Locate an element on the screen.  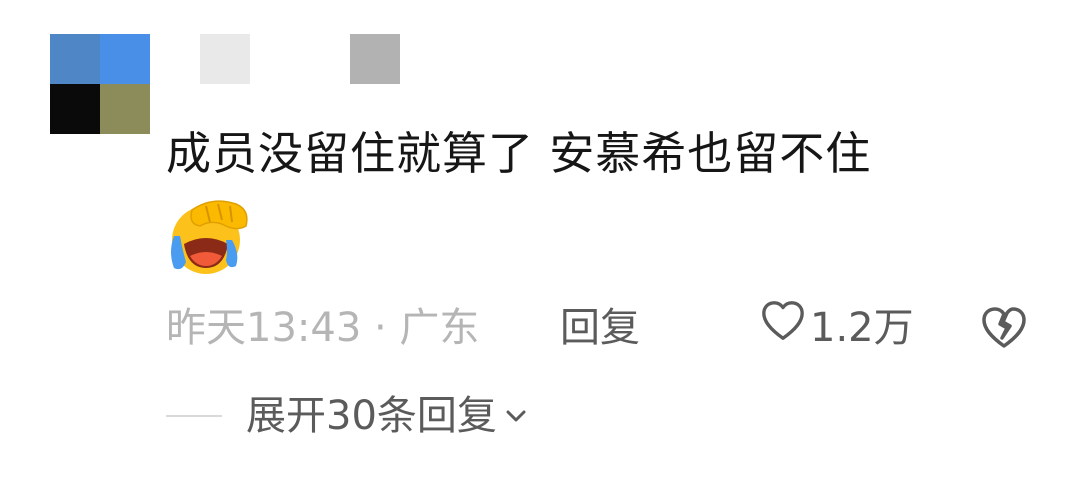
expand-replies-row: 展开30条回复 is located at coordinates (347, 416).